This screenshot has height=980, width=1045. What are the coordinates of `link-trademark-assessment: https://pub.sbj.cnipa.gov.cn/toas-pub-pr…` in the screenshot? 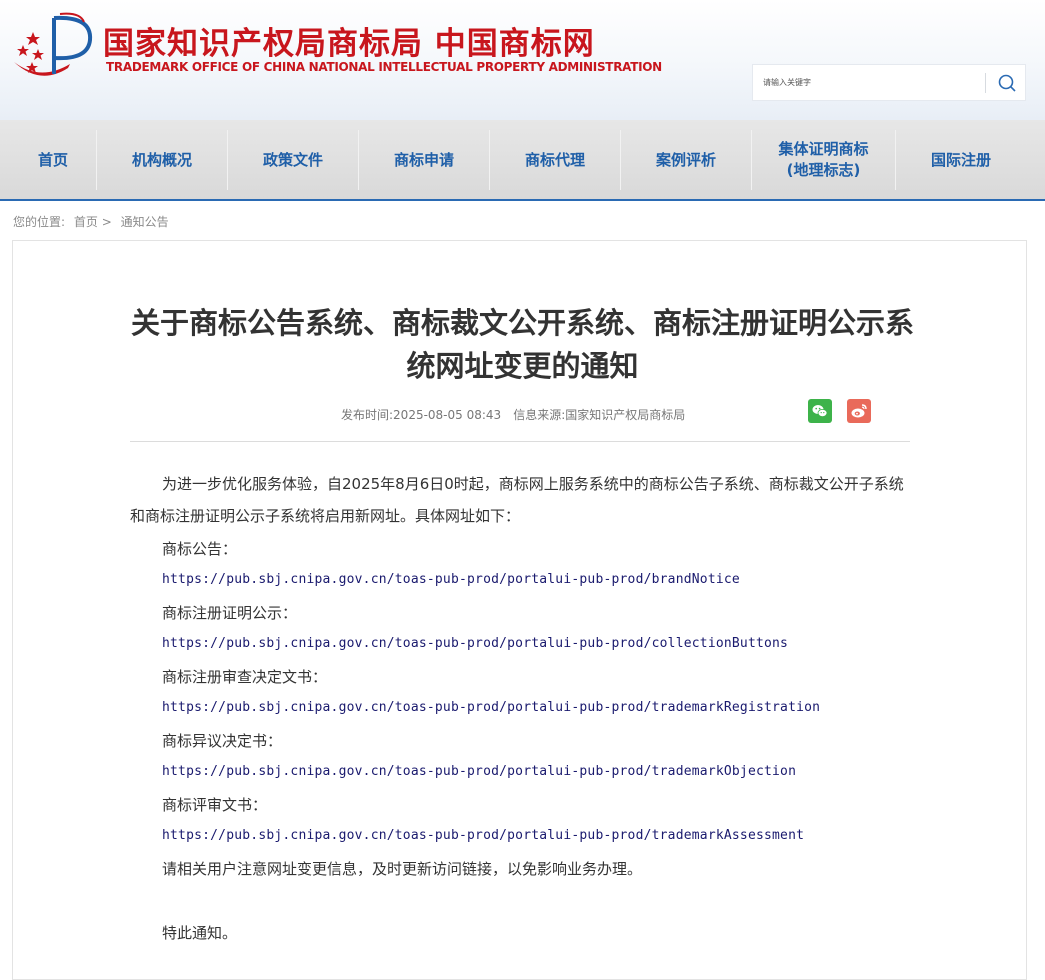 It's located at (483, 835).